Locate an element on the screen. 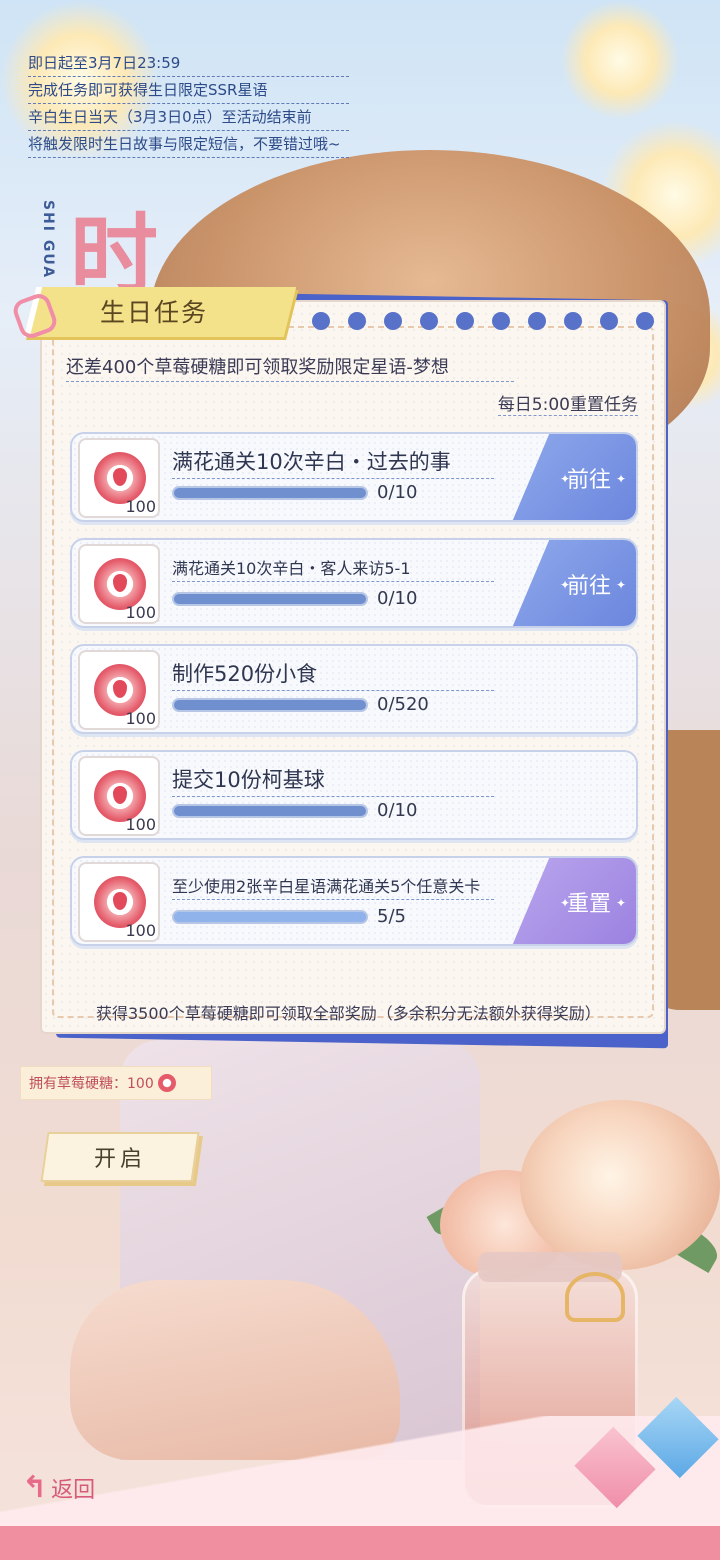 Image resolution: width=720 pixels, height=1560 pixels. task-row: 100 满花通关10次辛白・过去的事 0/10 ✦ 前往 ✦ is located at coordinates (354, 477).